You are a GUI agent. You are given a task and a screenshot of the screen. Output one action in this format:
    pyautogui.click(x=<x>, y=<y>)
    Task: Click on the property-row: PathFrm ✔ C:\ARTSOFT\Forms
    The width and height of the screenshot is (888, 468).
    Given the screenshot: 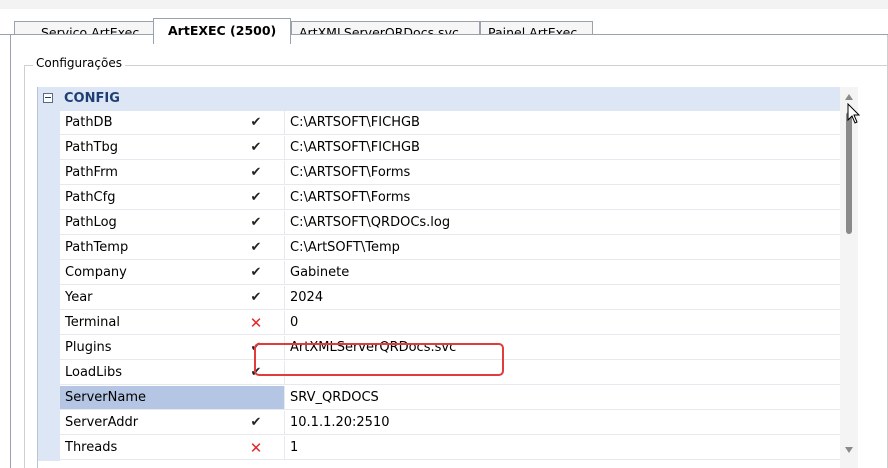 What is the action you would take?
    pyautogui.click(x=439, y=173)
    